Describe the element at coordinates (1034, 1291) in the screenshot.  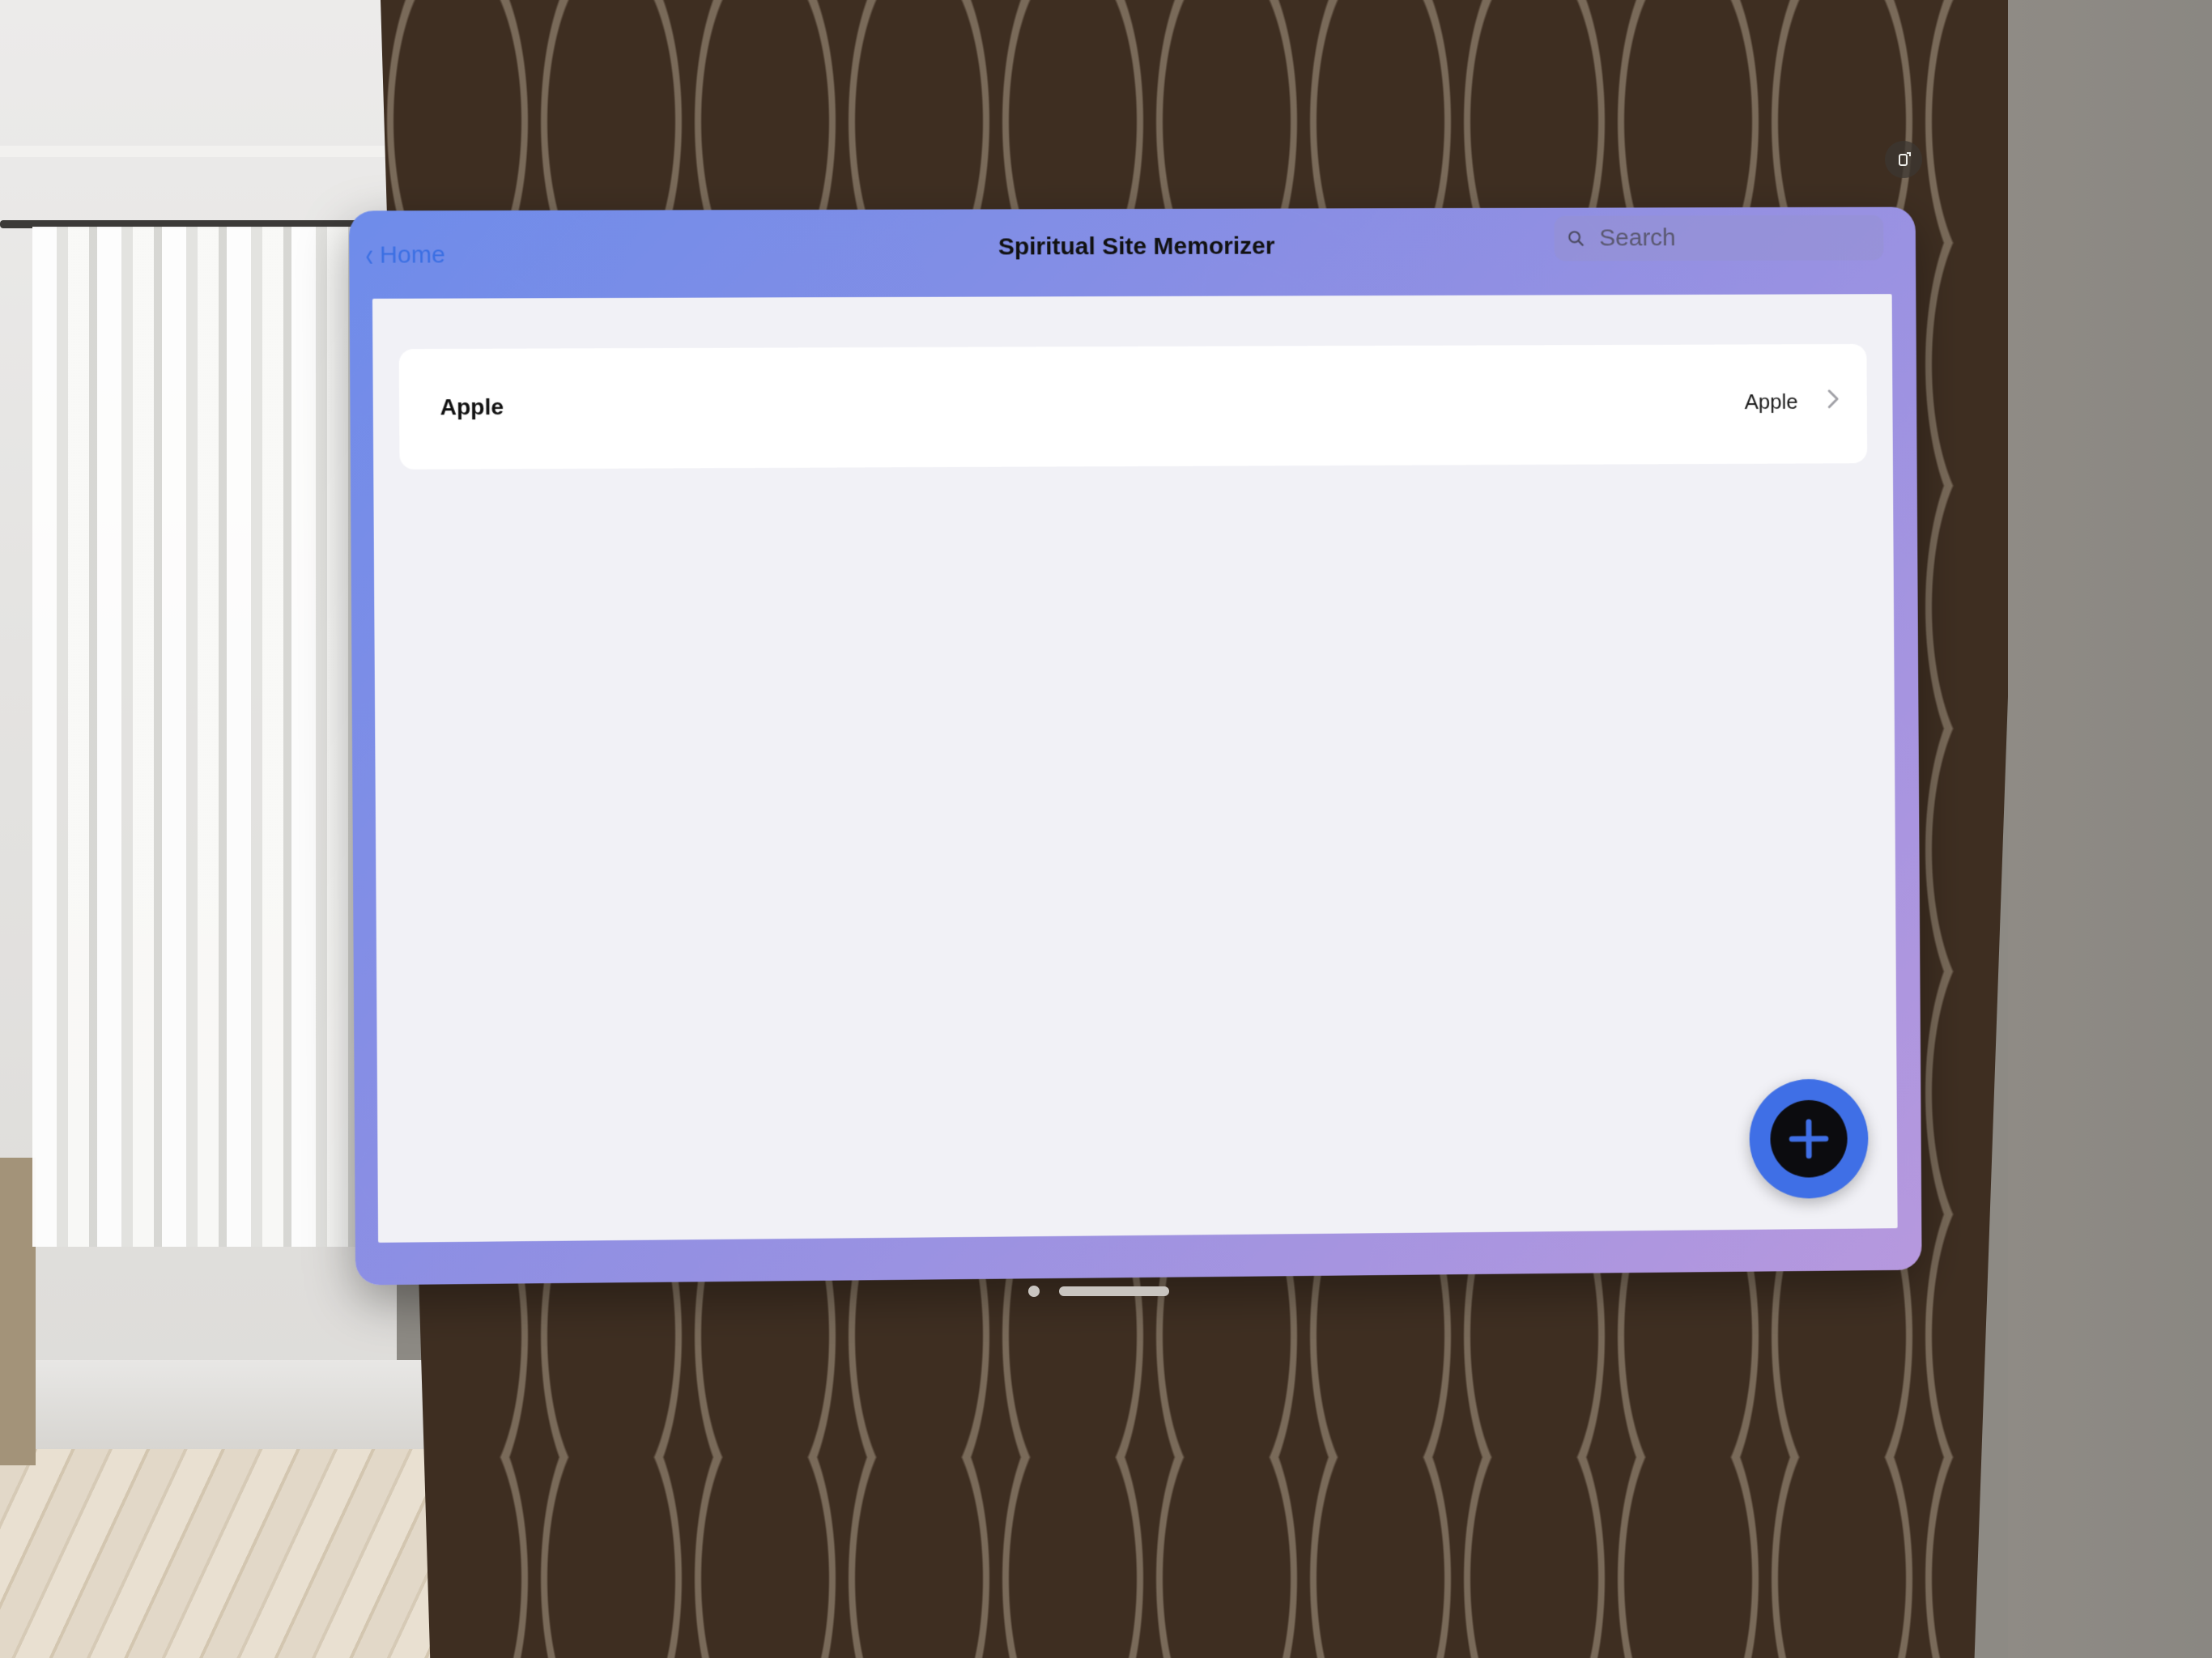
I see `close-dot` at that location.